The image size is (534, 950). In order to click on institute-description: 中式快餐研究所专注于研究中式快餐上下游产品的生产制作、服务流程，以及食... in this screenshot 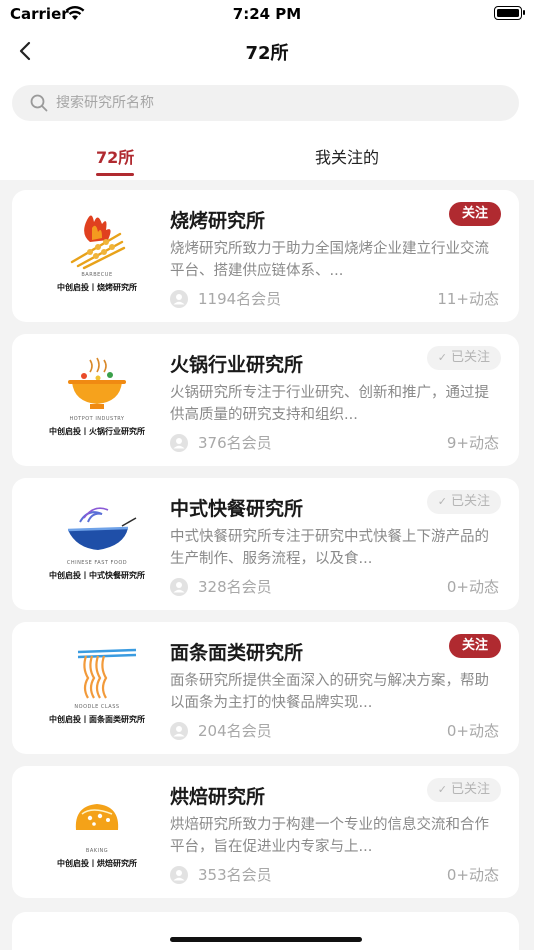, I will do `click(329, 548)`.